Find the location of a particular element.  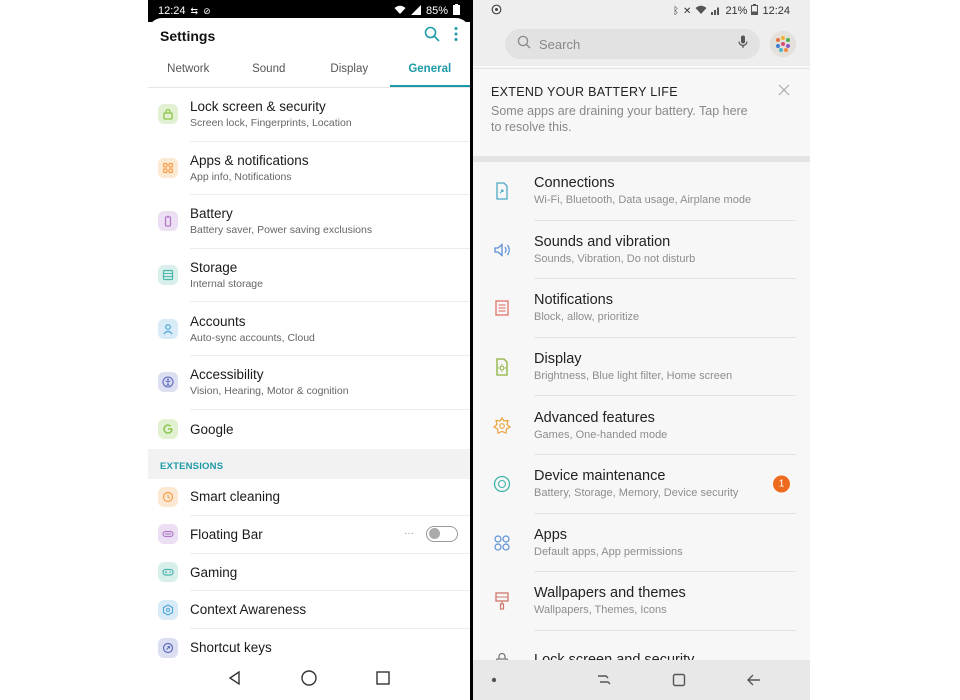

item-title: Storage is located at coordinates (214, 268).